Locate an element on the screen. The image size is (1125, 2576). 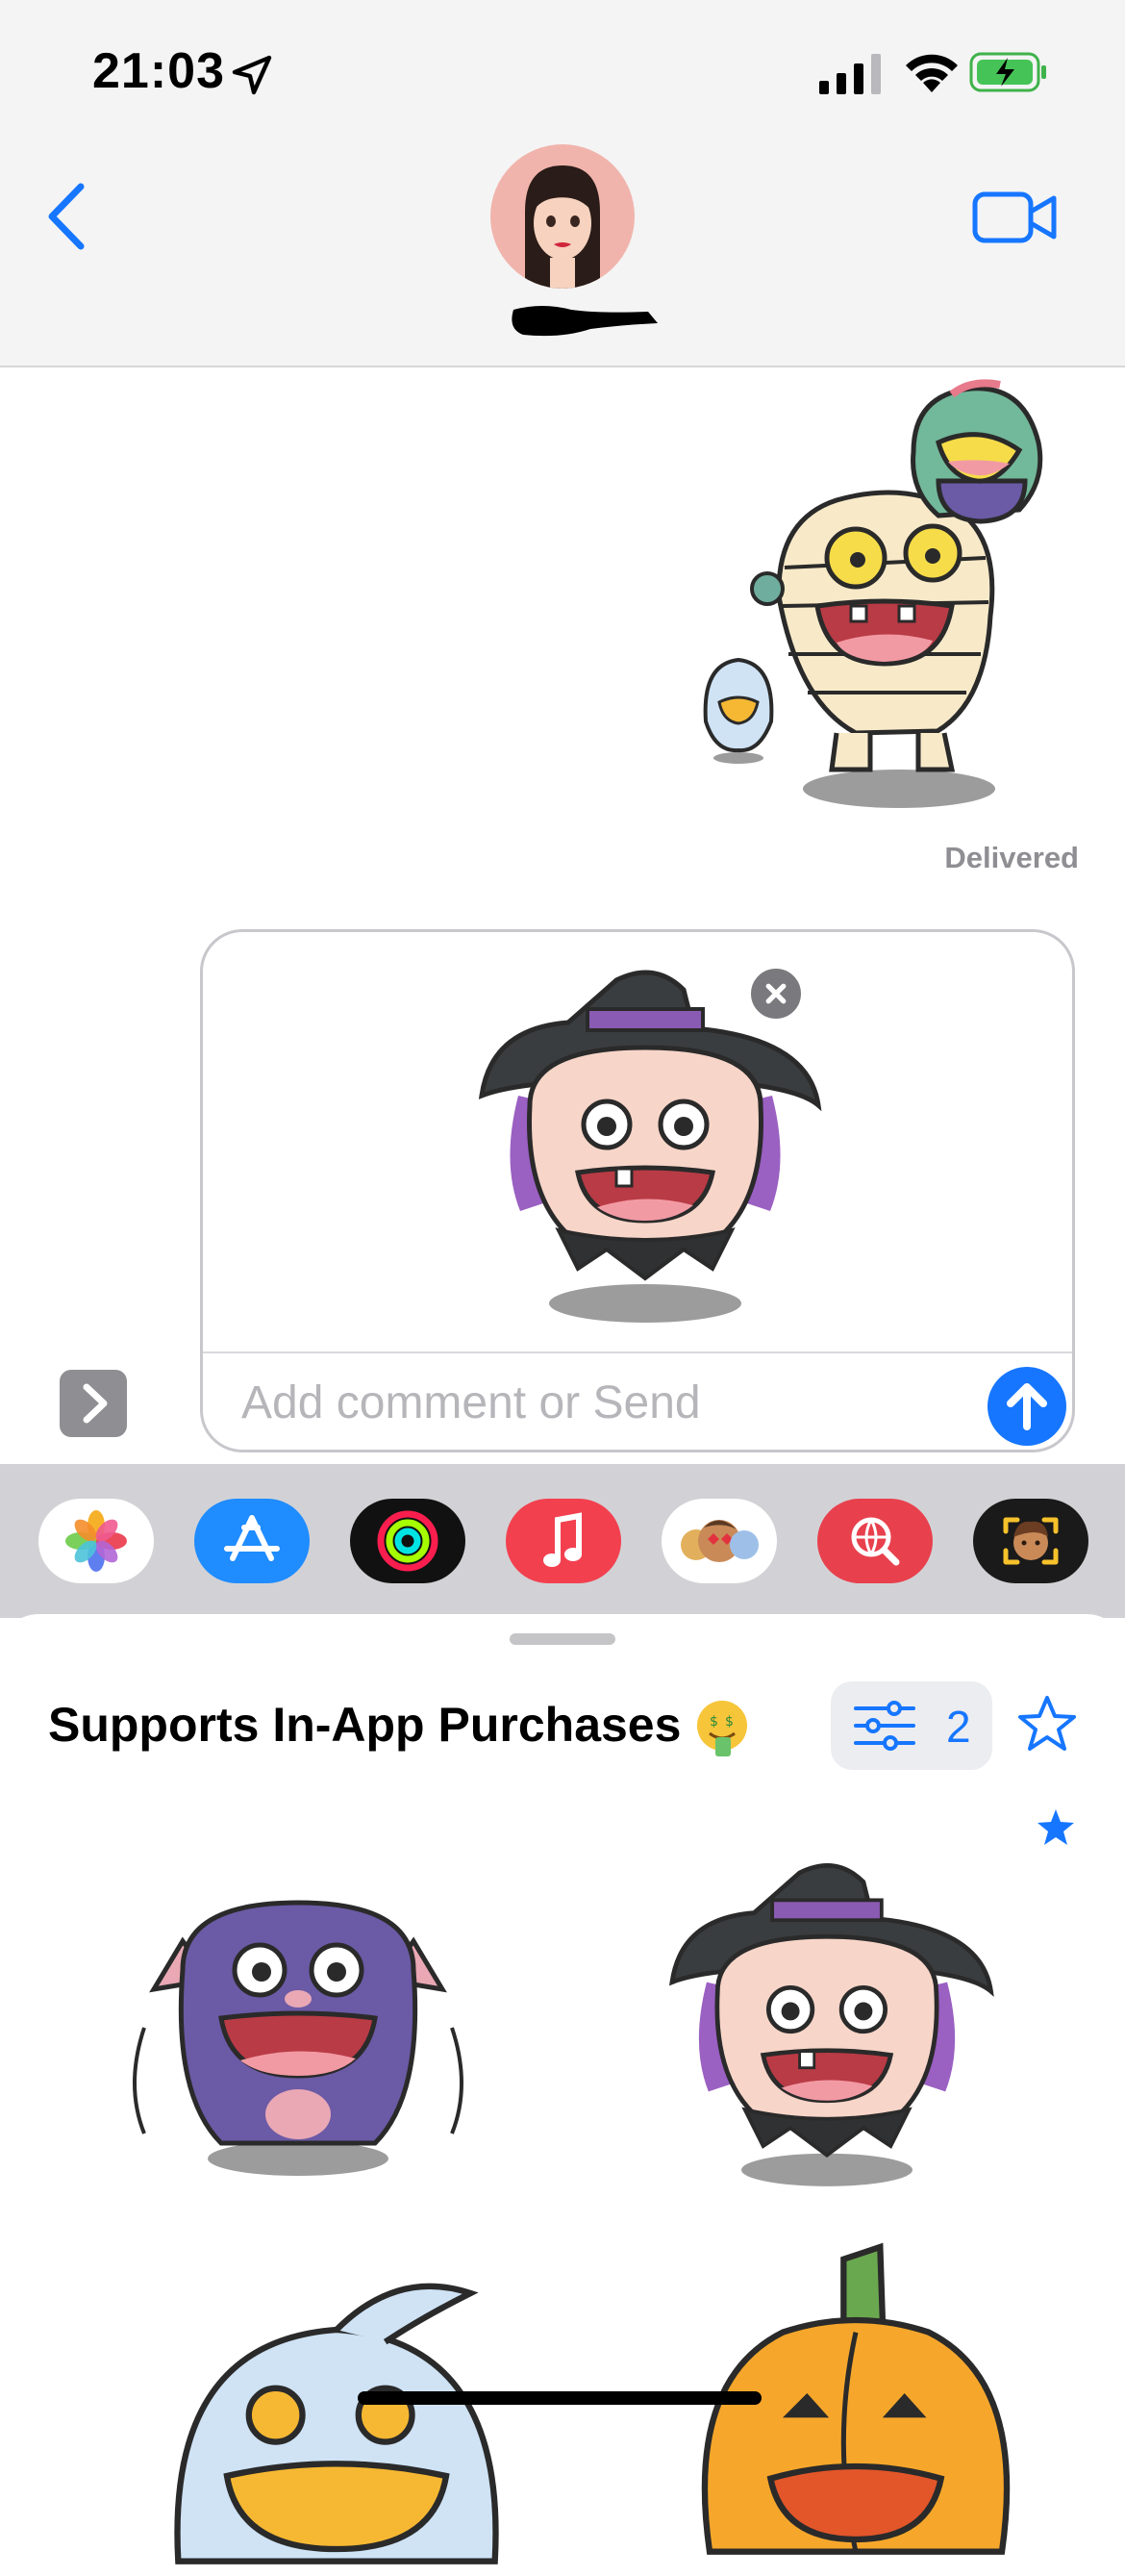
send-button is located at coordinates (1027, 1407).